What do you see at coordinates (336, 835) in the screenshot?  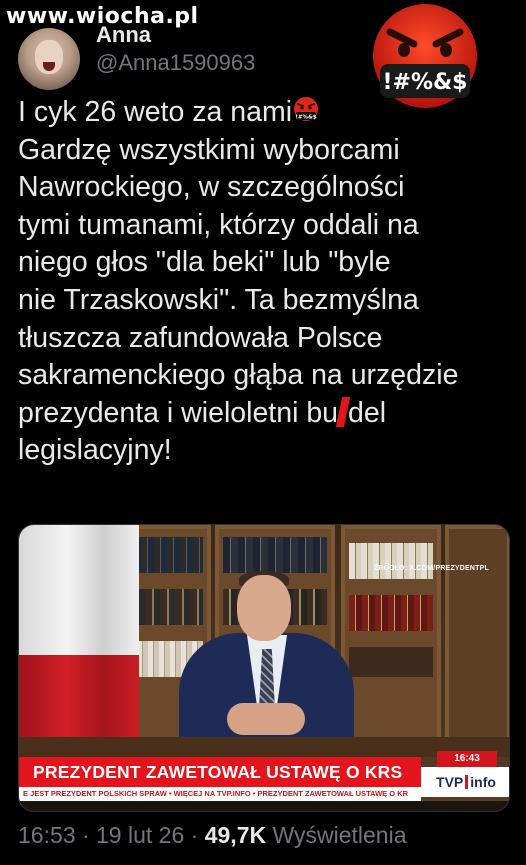 I see `views-label: Wyświetlenia` at bounding box center [336, 835].